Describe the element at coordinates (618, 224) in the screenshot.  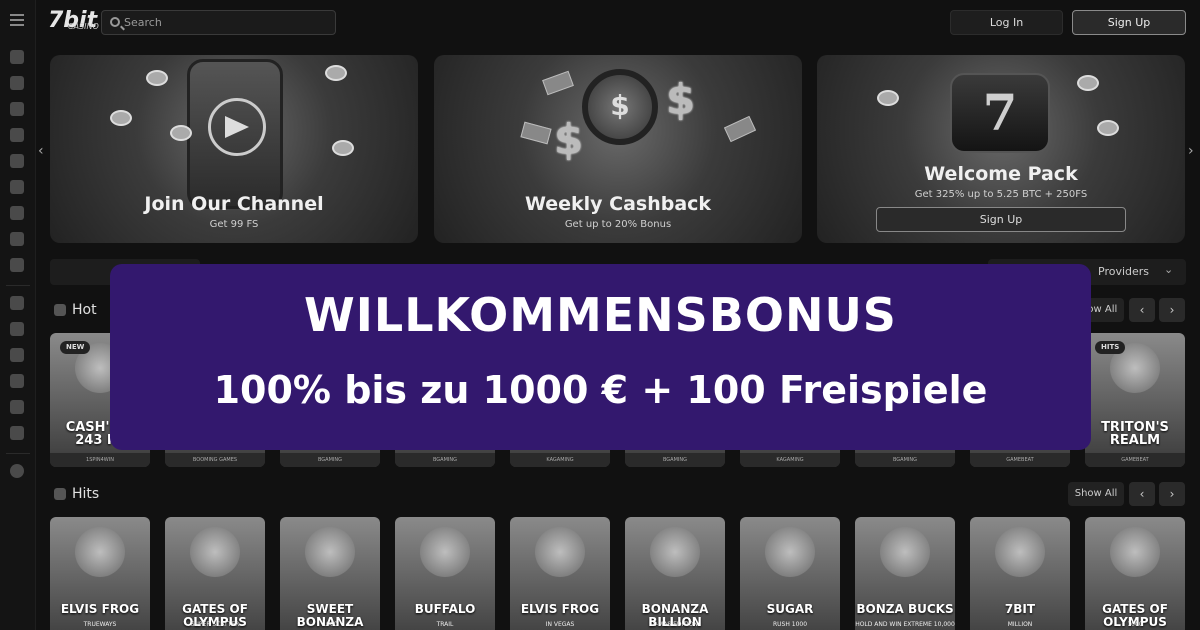
I see `banner-subtitle: Get up to 20% Bonus` at that location.